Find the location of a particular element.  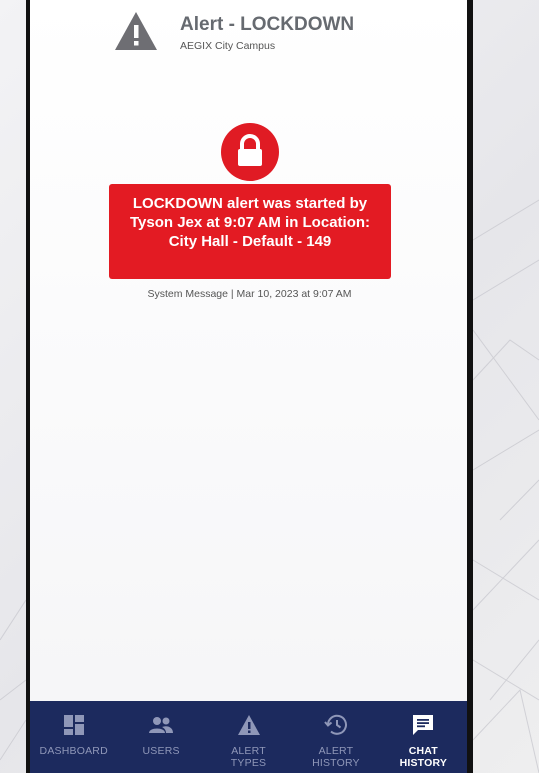

tab-alert-types: ALERT TYPES is located at coordinates (248, 737).